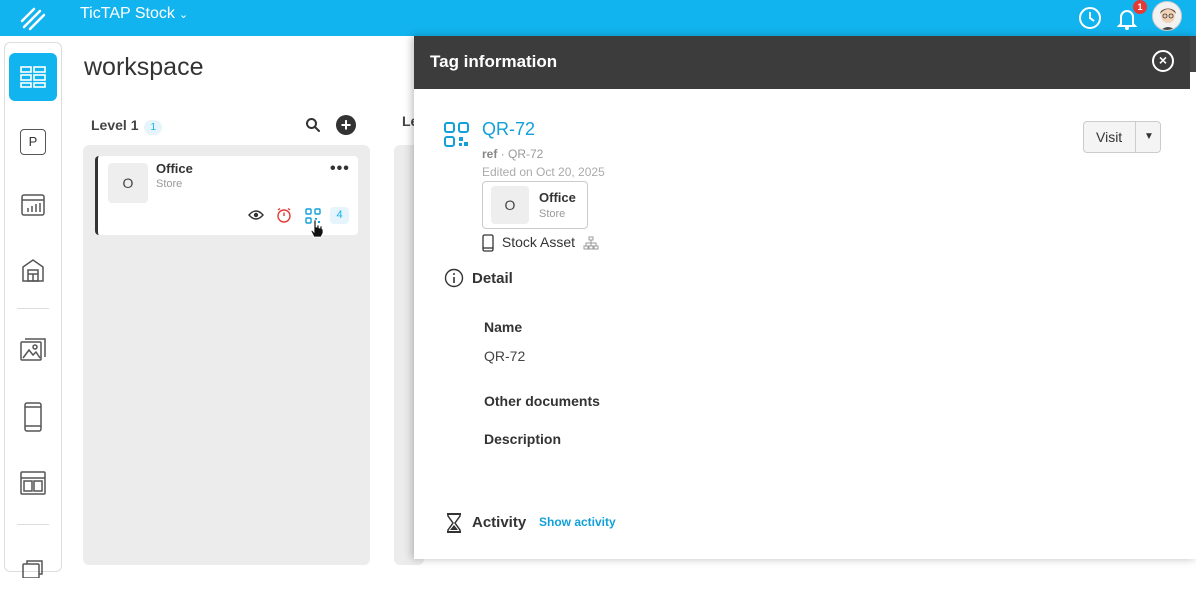 The width and height of the screenshot is (1196, 589). I want to click on level-title: Level 1, so click(115, 125).